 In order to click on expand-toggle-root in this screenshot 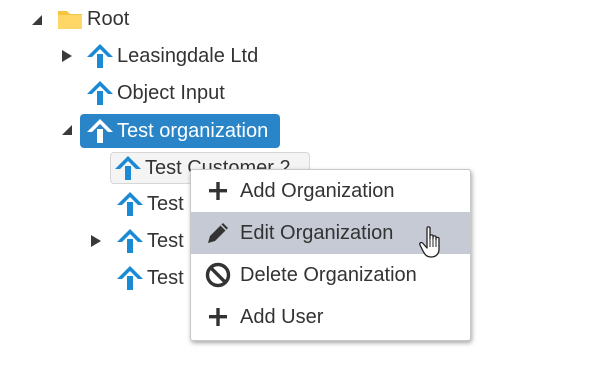, I will do `click(37, 20)`.